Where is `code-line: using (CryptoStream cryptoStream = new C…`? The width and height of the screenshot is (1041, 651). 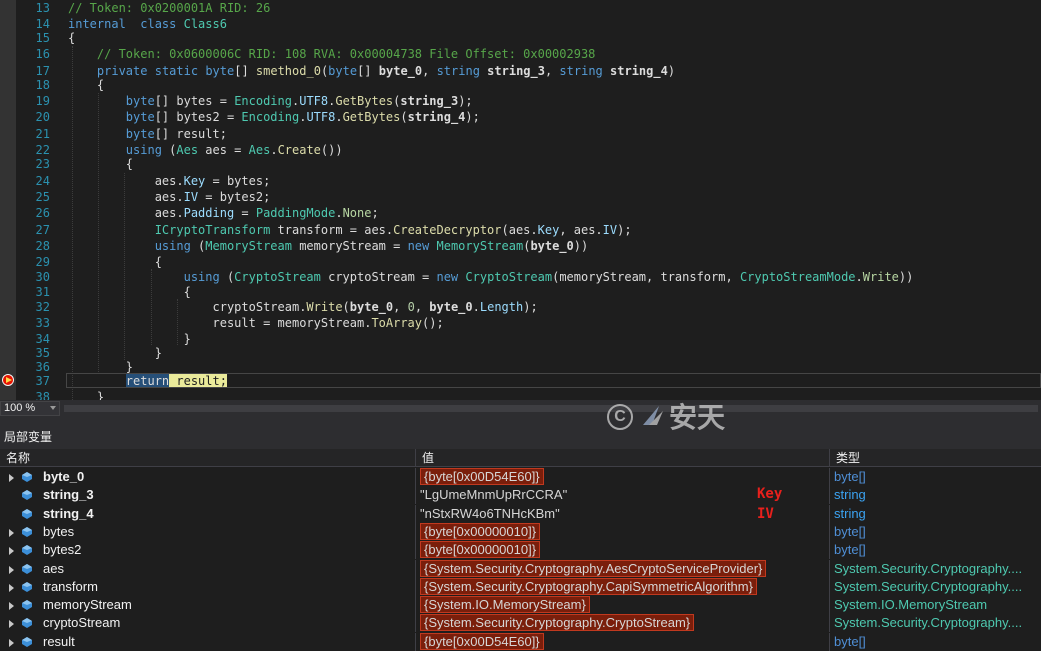 code-line: using (CryptoStream cryptoStream = new C… is located at coordinates (491, 277).